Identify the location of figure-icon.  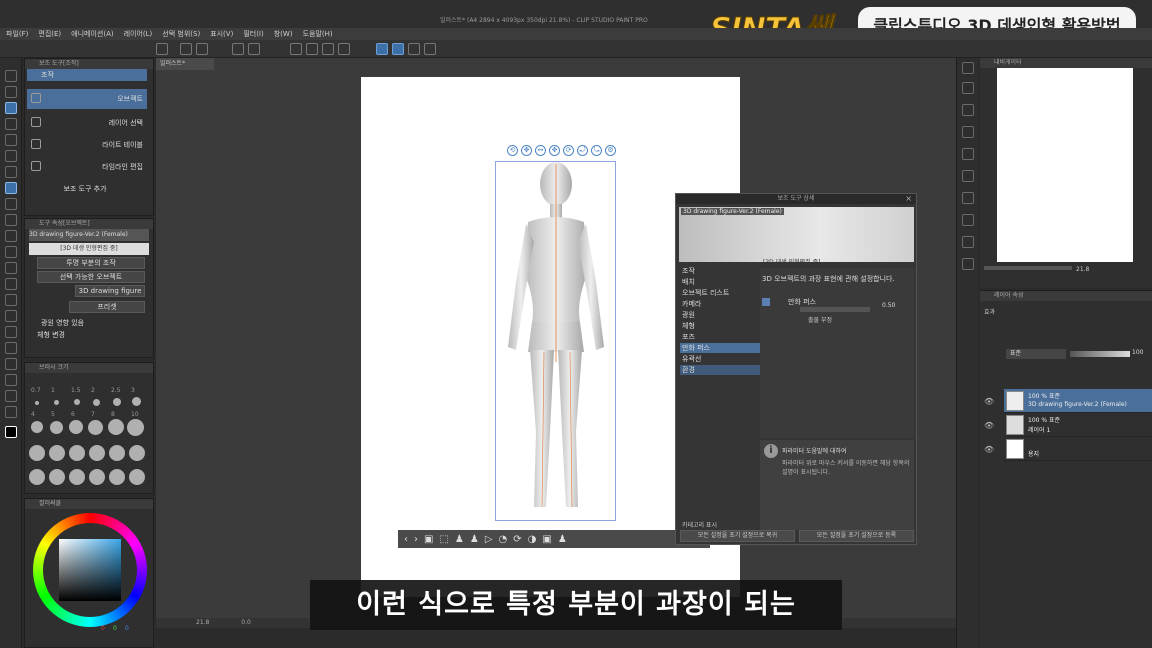
(11, 332).